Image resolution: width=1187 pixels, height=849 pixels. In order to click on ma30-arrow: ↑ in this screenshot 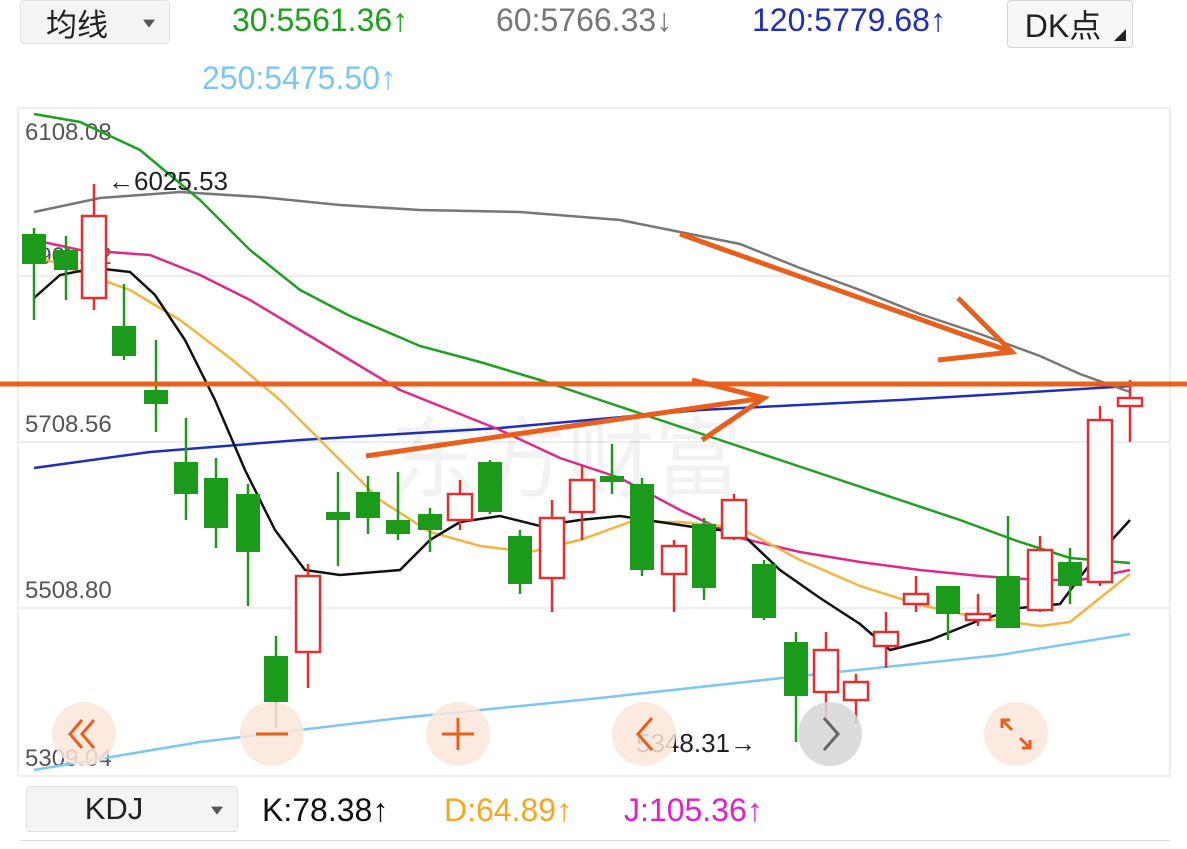, I will do `click(400, 20)`.